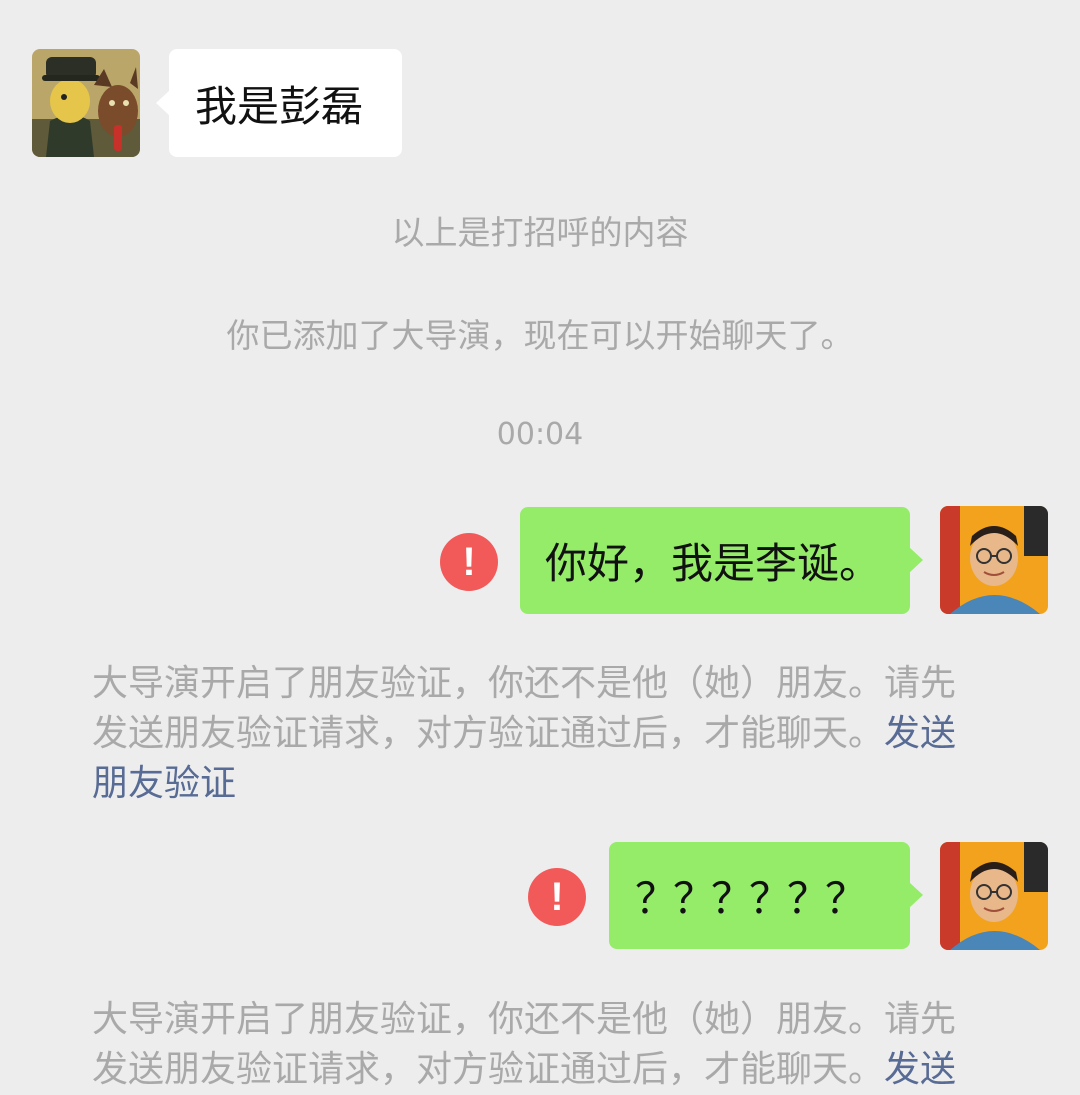 The width and height of the screenshot is (1080, 1095). Describe the element at coordinates (751, 898) in the screenshot. I see `outgoing-message-text: ？？？？？？` at that location.